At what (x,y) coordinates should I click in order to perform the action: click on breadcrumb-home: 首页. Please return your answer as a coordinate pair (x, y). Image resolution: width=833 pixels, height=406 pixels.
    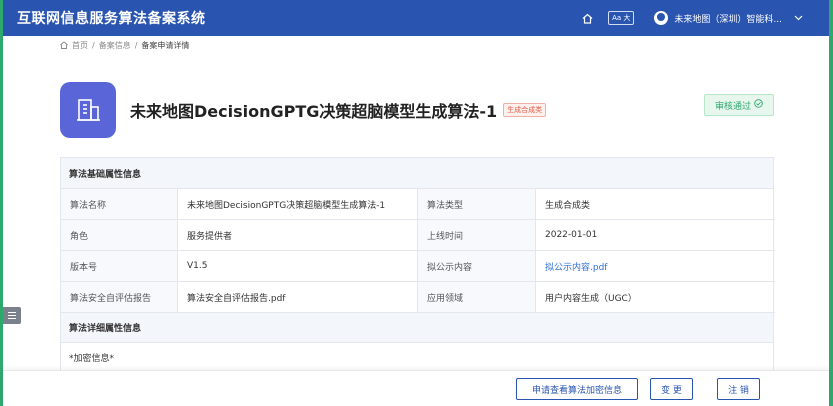
    Looking at the image, I should click on (80, 45).